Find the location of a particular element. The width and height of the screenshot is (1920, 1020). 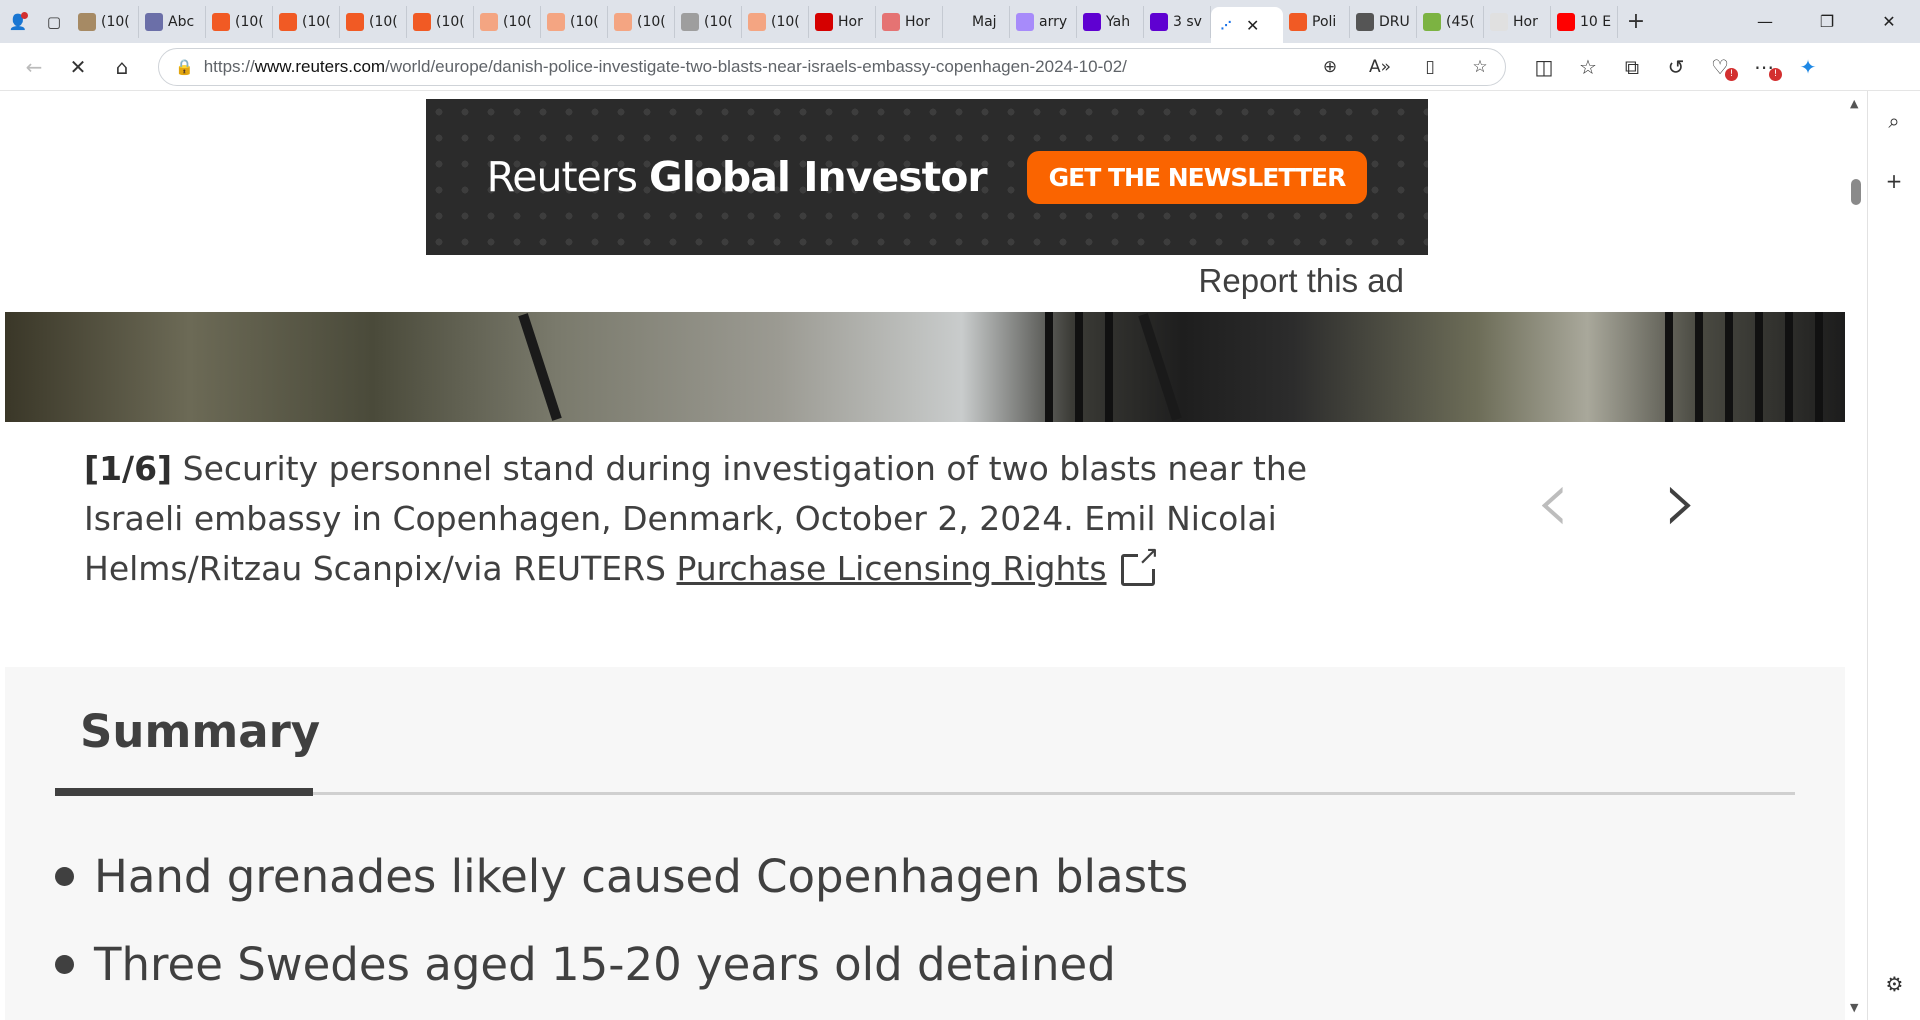

browser-tab: 10 E is located at coordinates (1584, 21).